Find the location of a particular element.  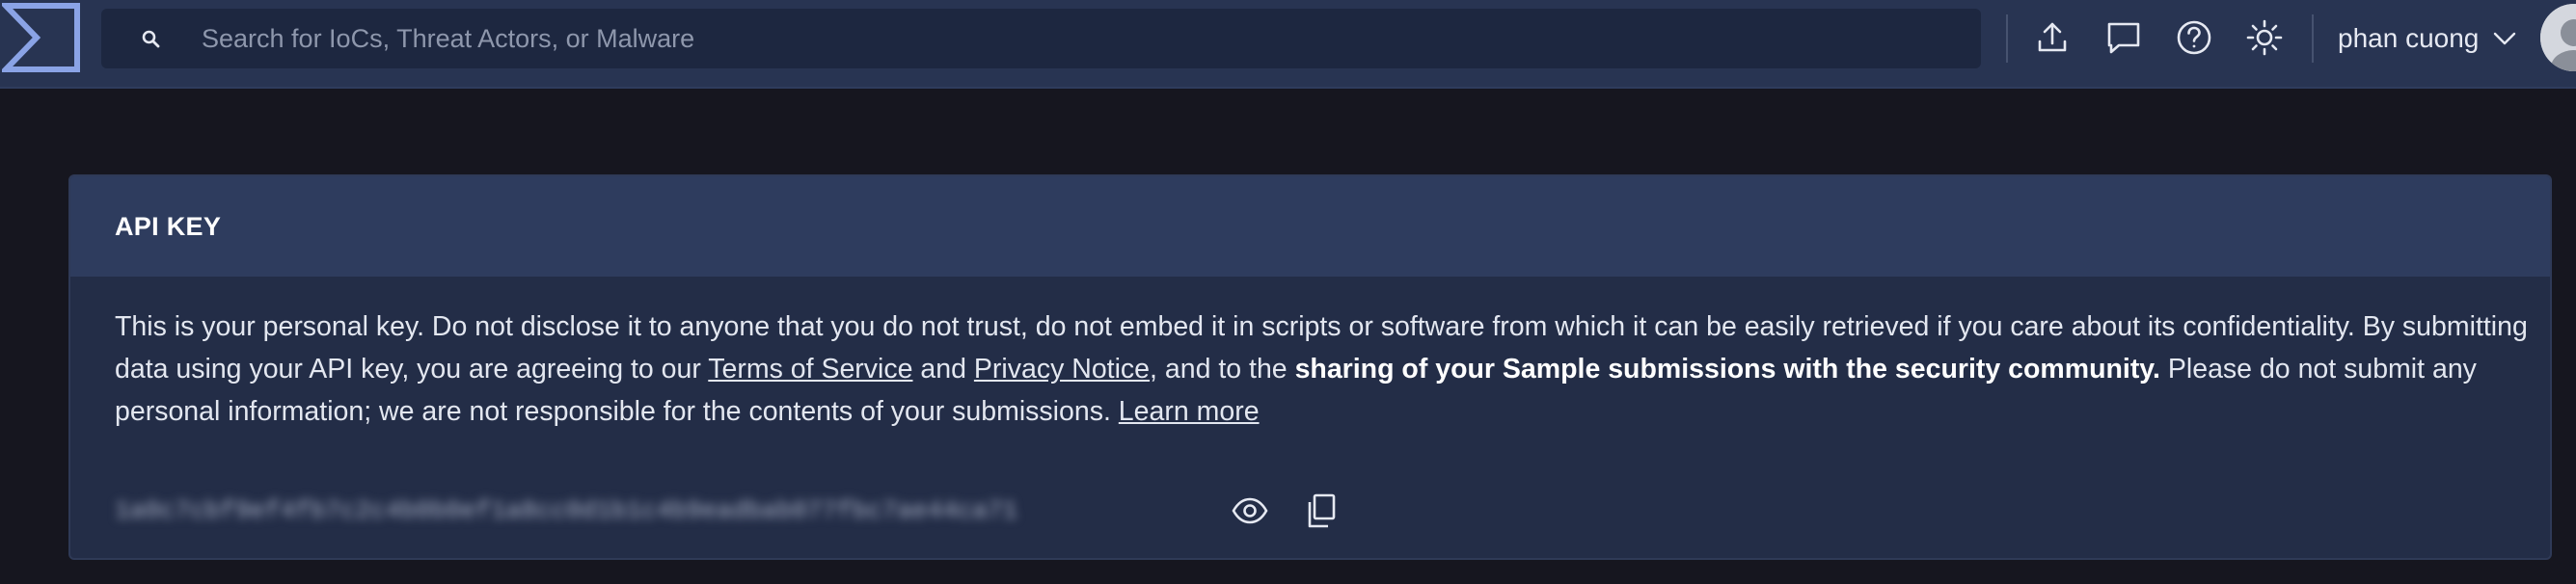

learn-more-link: Learn more is located at coordinates (1189, 412).